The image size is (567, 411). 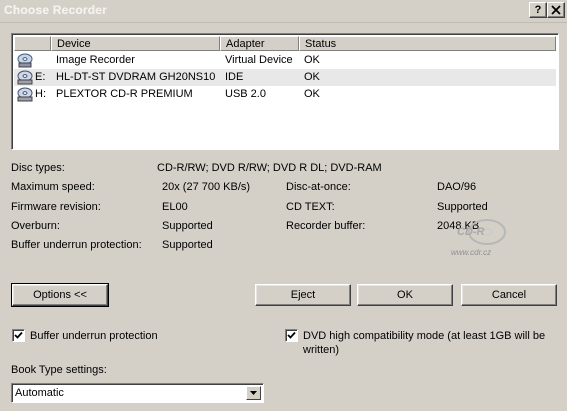 What do you see at coordinates (124, 94) in the screenshot?
I see `device-name: PLEXTOR CD-R PREMIUM` at bounding box center [124, 94].